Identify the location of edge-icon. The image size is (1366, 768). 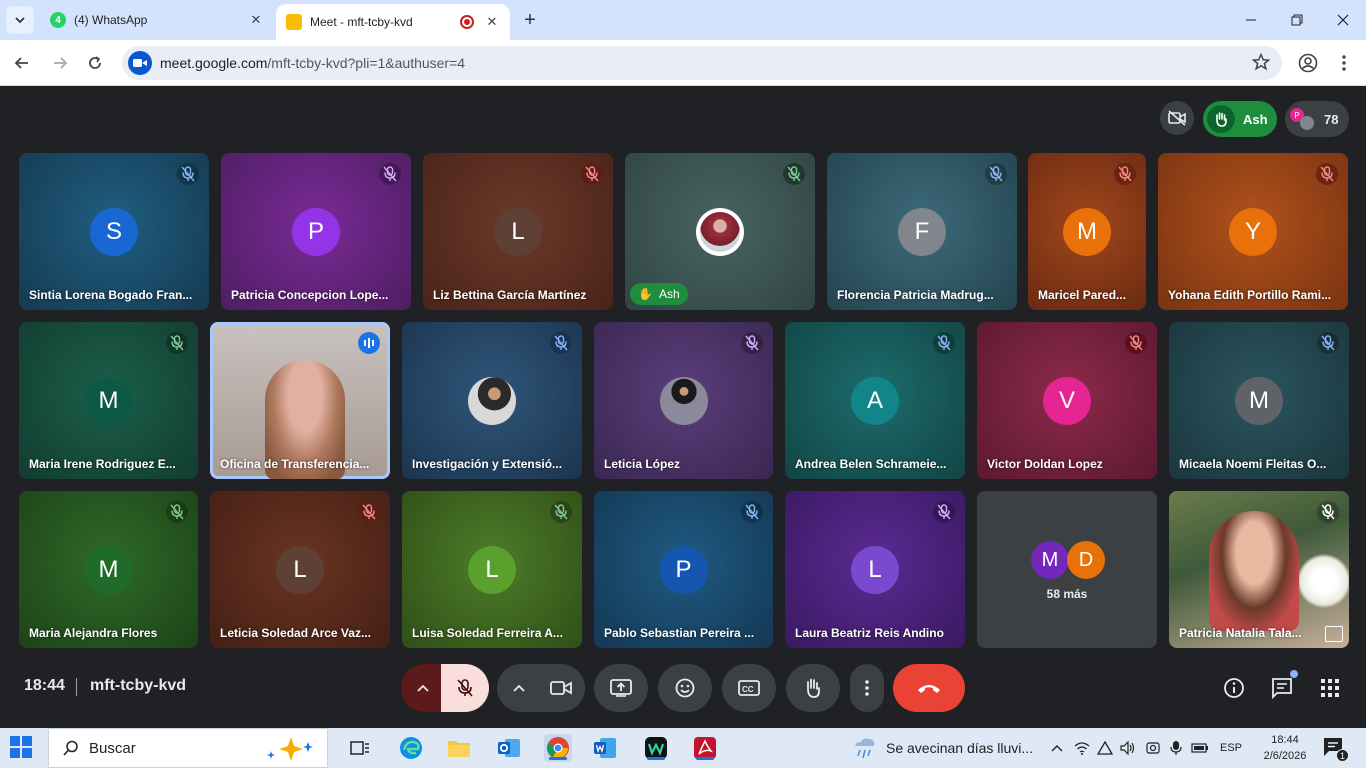
(411, 748).